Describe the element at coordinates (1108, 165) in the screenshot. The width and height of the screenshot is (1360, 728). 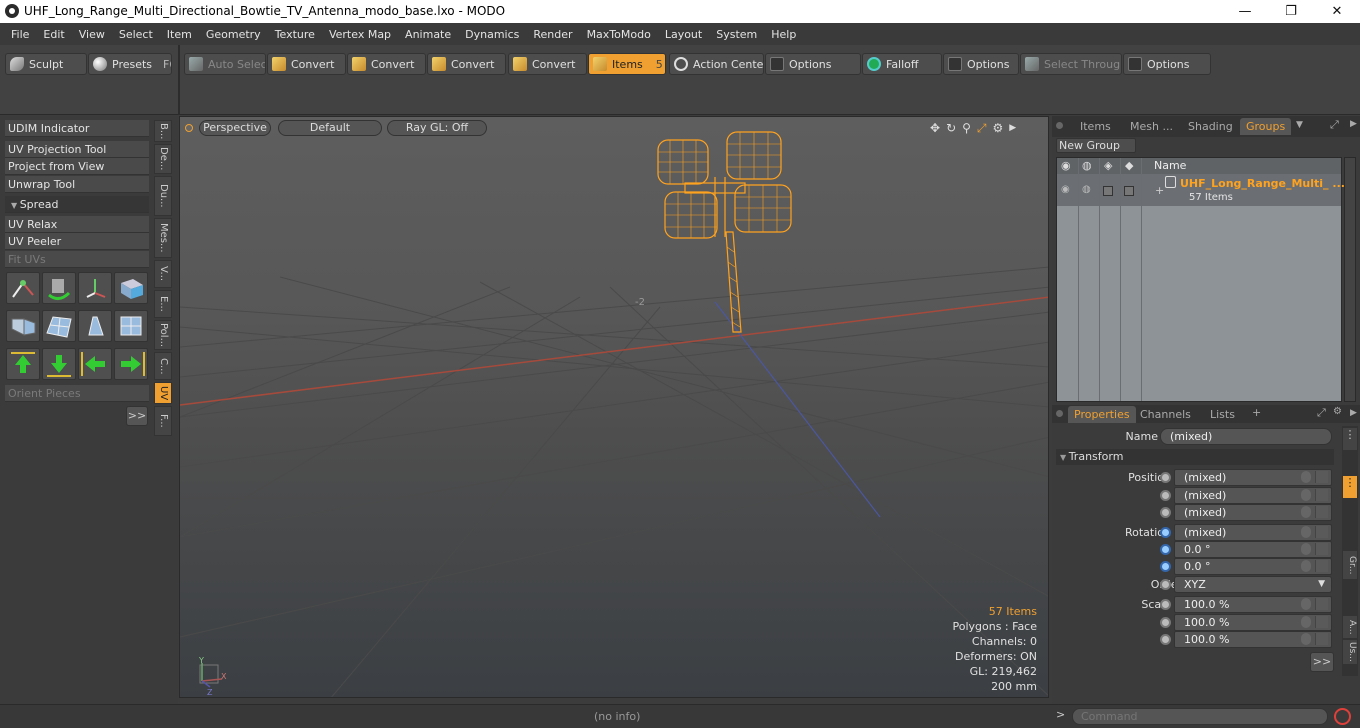
I see `lock-col-icon: ◈` at that location.